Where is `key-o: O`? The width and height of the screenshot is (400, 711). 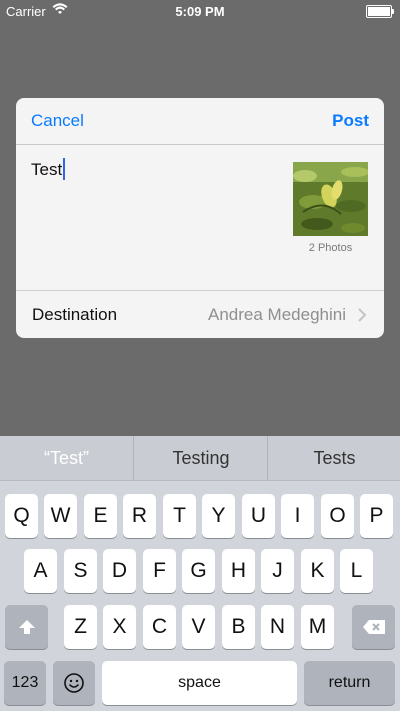 key-o: O is located at coordinates (337, 516).